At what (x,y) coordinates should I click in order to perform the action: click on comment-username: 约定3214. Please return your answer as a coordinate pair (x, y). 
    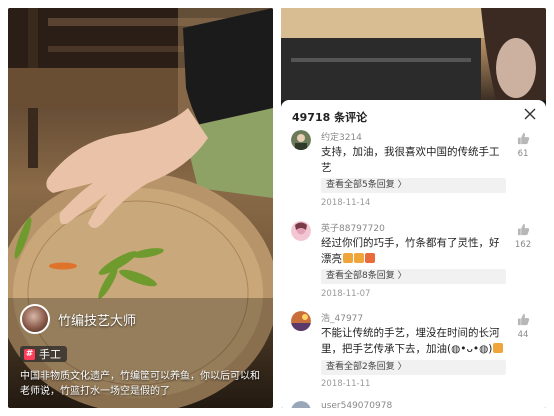
    Looking at the image, I should click on (341, 136).